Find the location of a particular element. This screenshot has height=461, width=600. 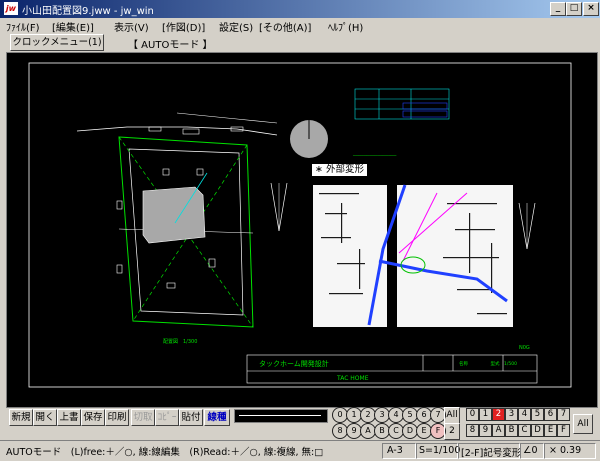

aerial-map is located at coordinates (413, 256).